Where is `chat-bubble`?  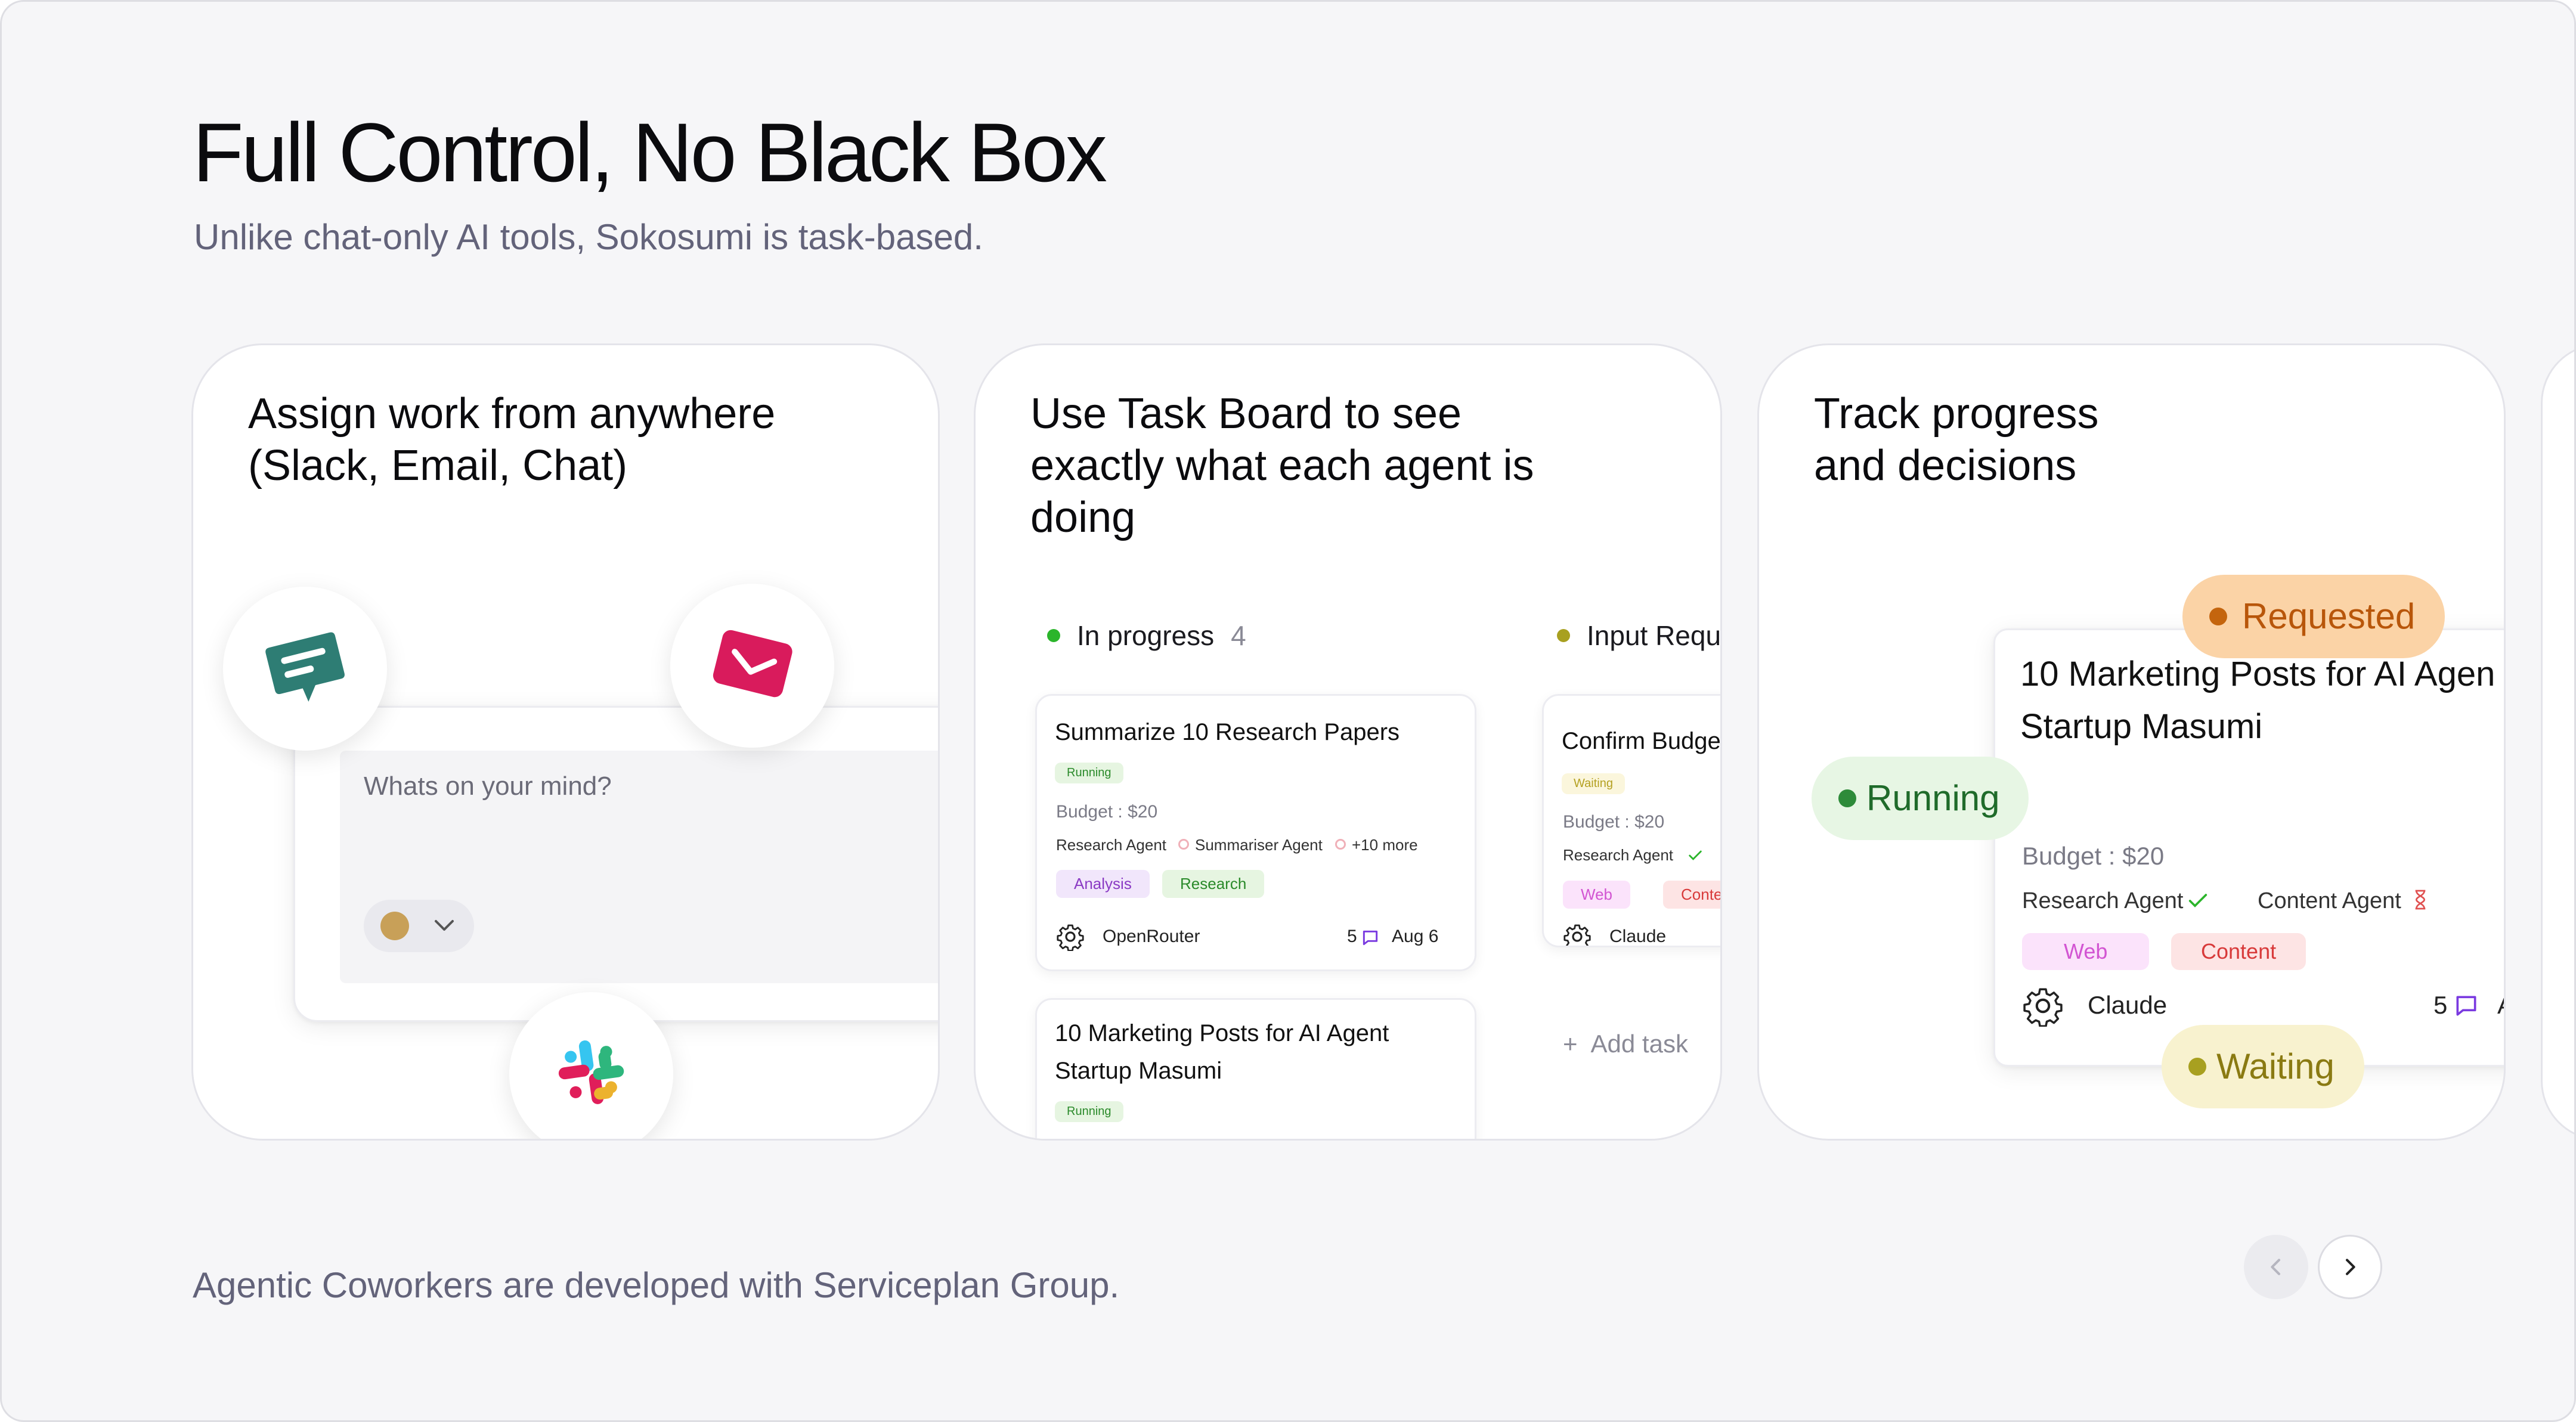 chat-bubble is located at coordinates (305, 669).